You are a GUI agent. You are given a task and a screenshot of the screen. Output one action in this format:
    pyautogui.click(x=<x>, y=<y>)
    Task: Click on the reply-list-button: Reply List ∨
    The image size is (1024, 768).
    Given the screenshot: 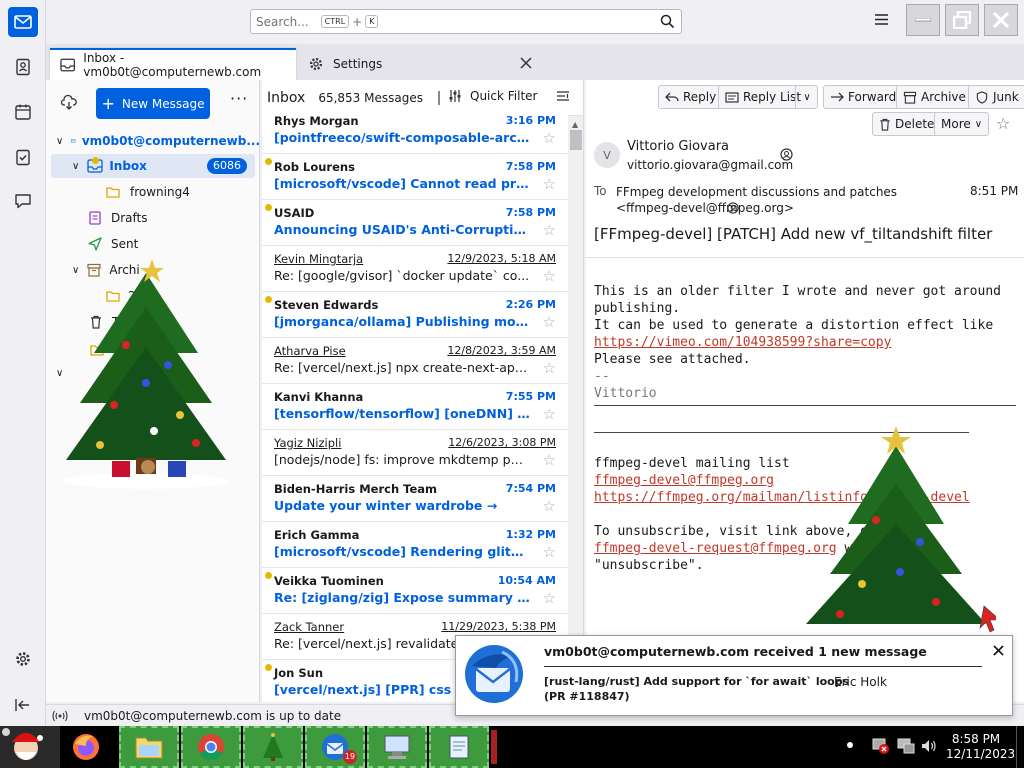 What is the action you would take?
    pyautogui.click(x=768, y=97)
    